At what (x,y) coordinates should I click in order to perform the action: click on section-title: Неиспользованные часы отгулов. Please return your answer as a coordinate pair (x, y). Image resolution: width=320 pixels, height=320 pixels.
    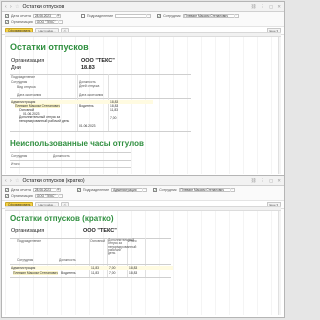
    Looking at the image, I should click on (77, 143).